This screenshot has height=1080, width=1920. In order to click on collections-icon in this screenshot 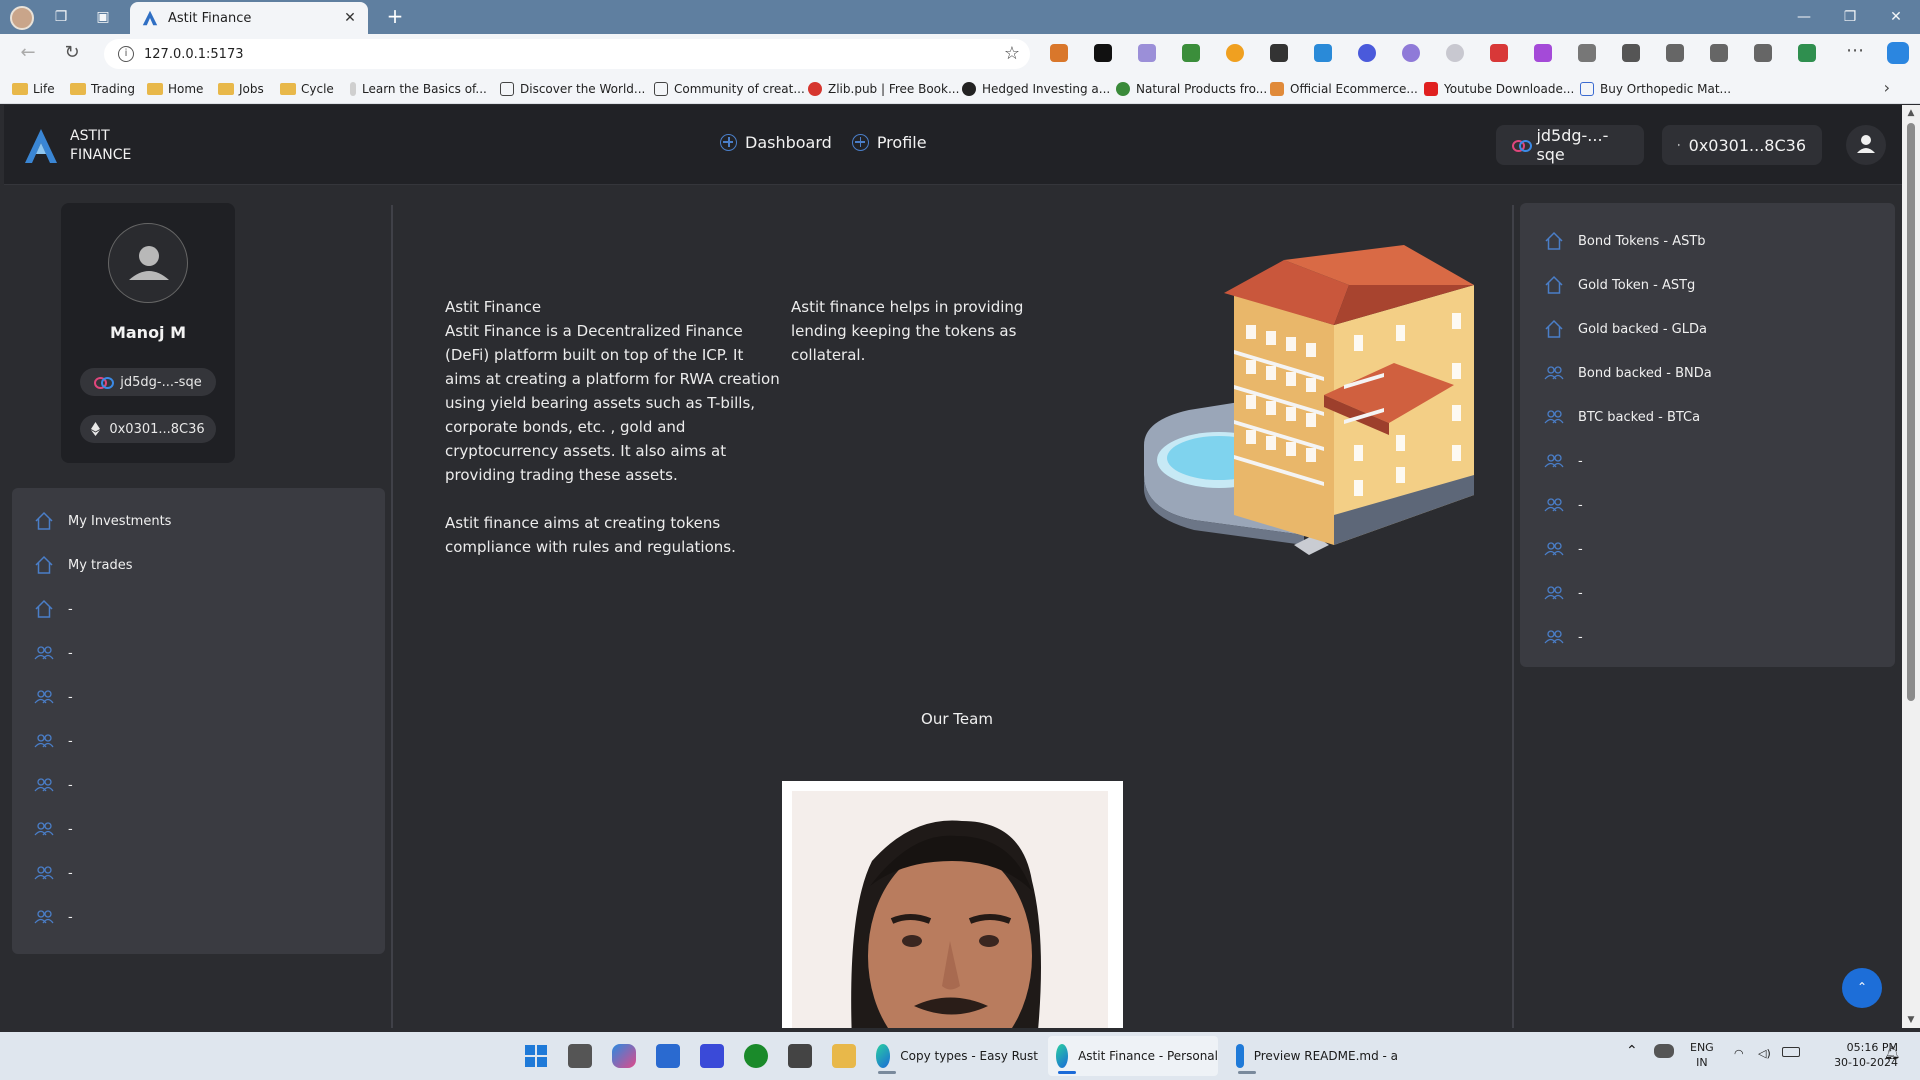, I will do `click(1763, 53)`.